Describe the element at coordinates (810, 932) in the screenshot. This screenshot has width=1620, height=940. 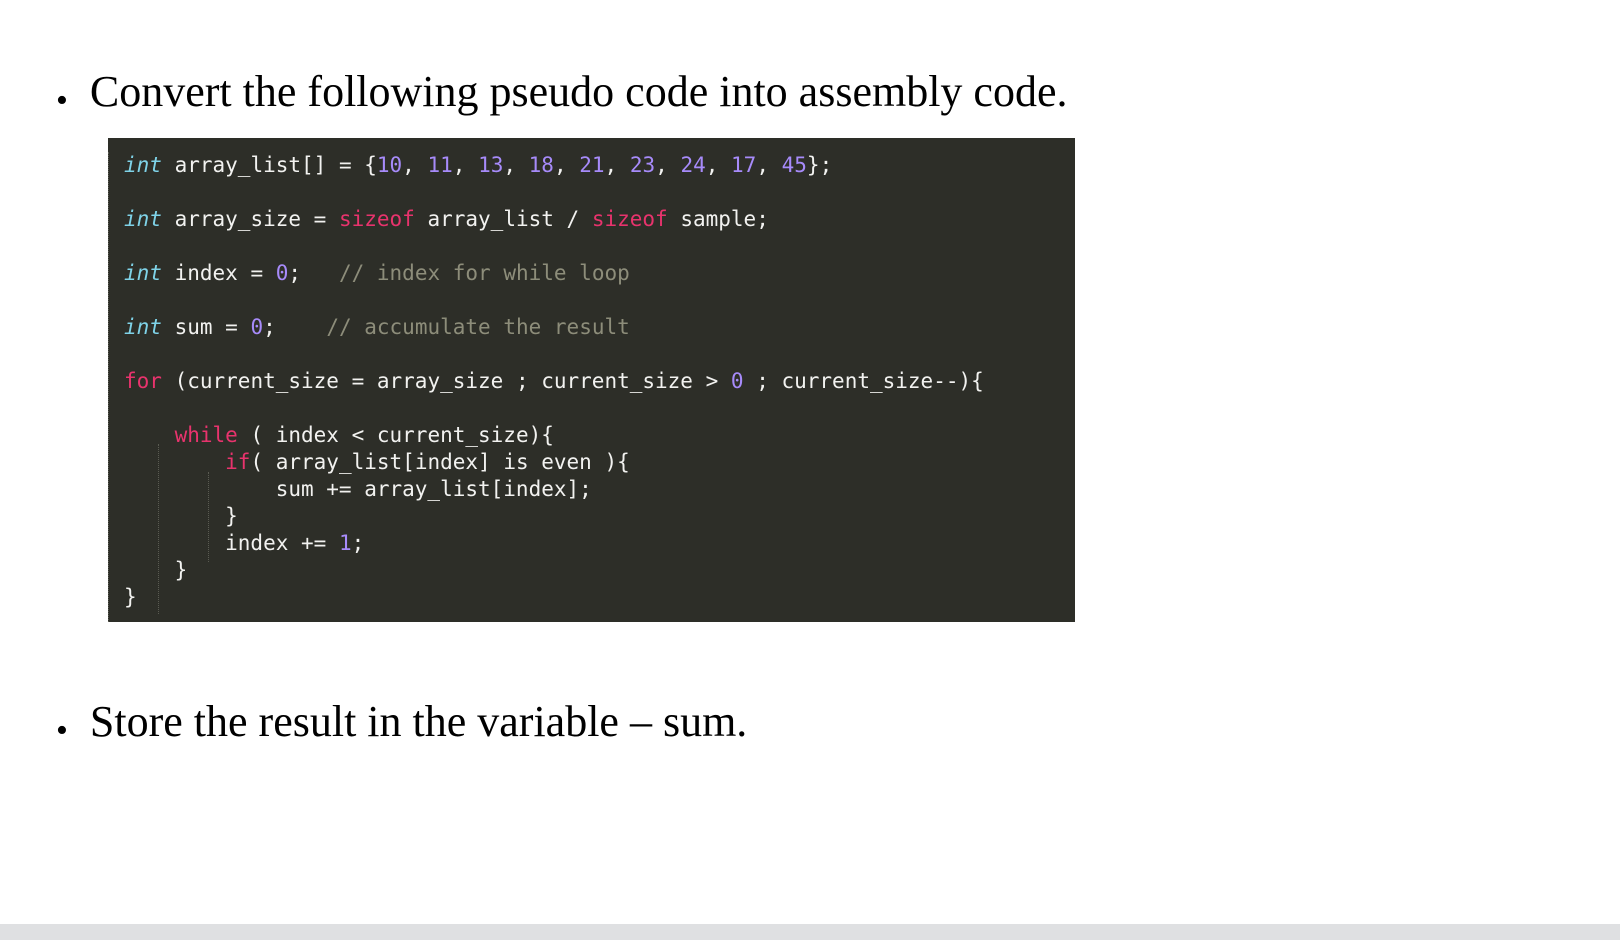
I see `page-bottom-bar` at that location.